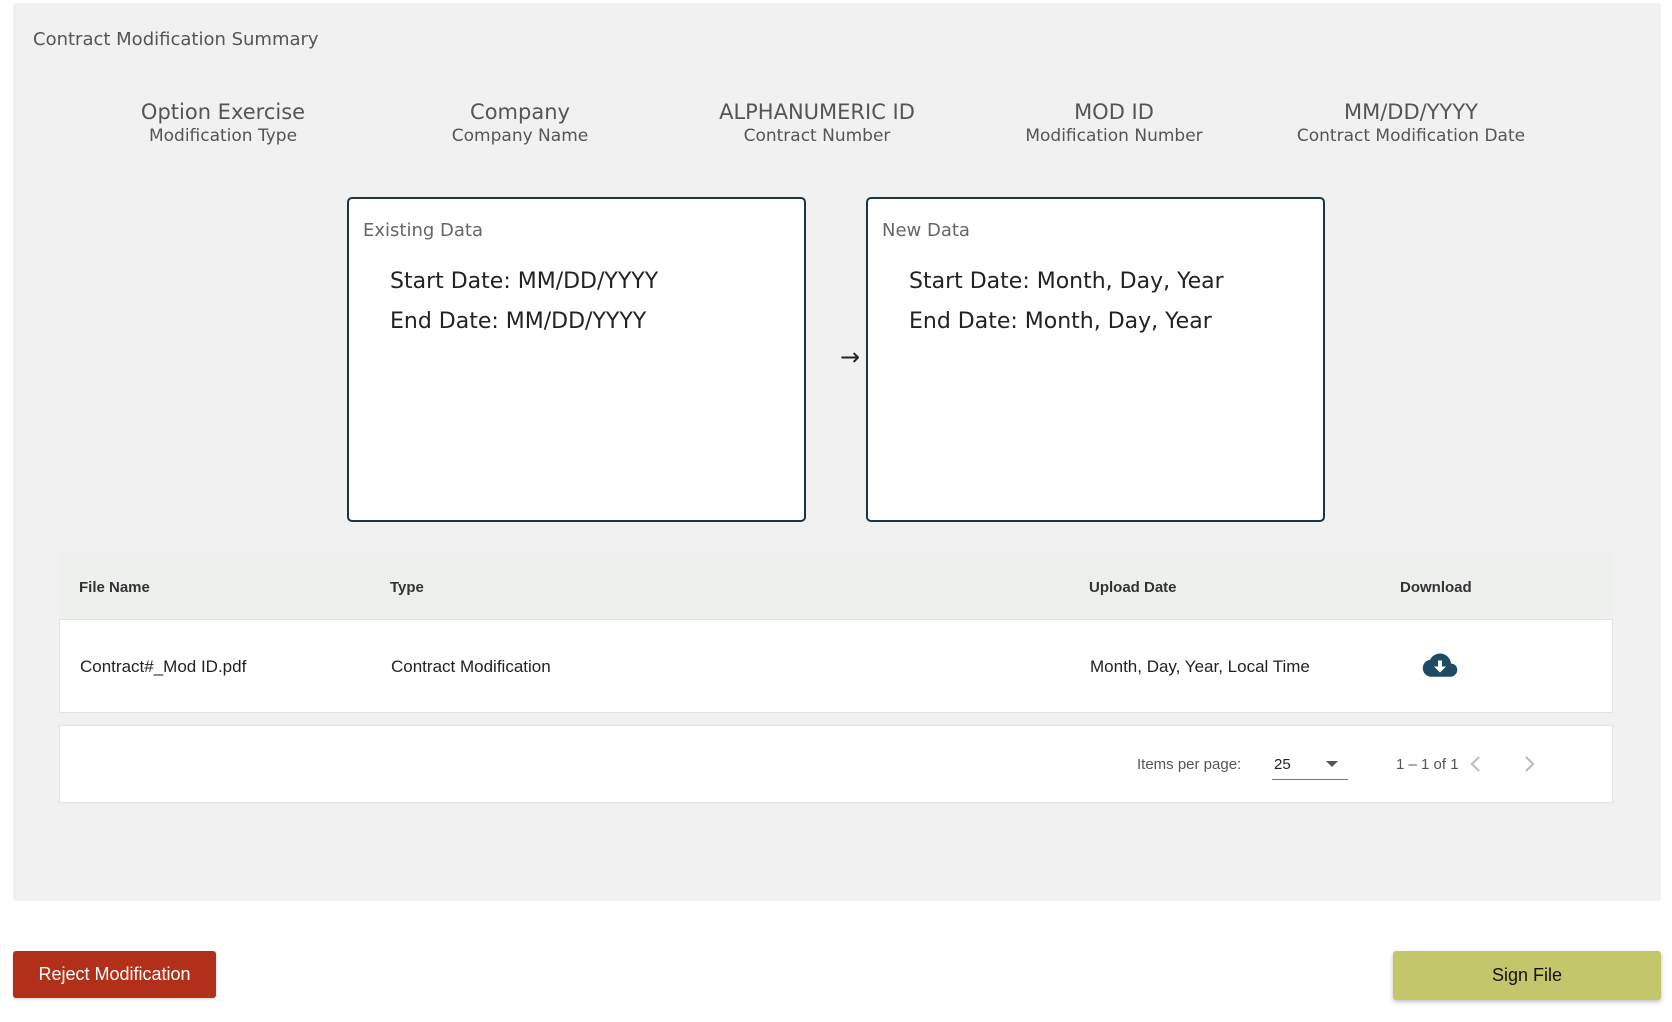 The image size is (1672, 1022). What do you see at coordinates (817, 136) in the screenshot?
I see `summary-label: Contract Number` at bounding box center [817, 136].